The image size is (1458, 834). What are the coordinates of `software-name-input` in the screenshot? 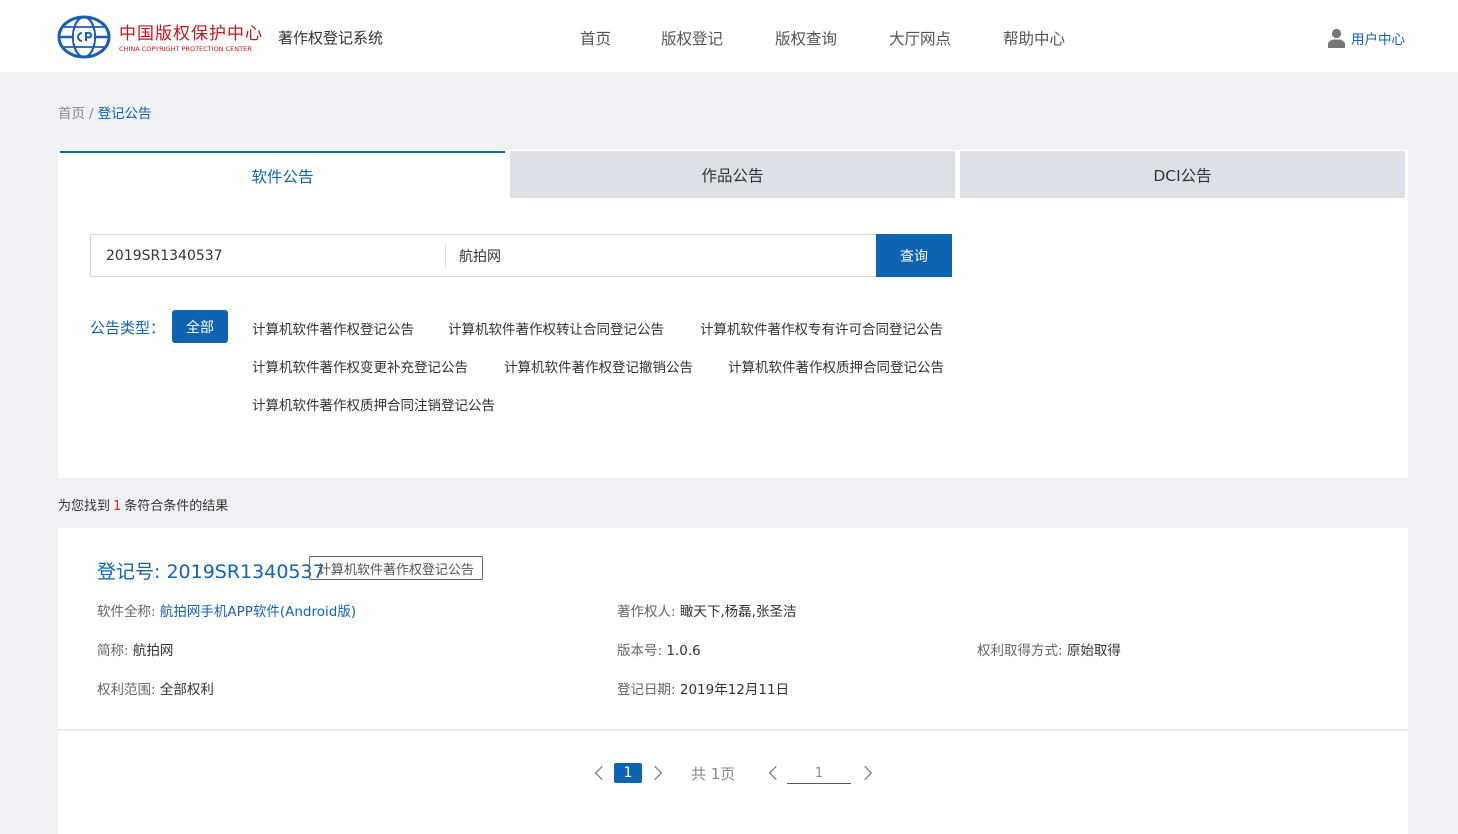 It's located at (661, 255).